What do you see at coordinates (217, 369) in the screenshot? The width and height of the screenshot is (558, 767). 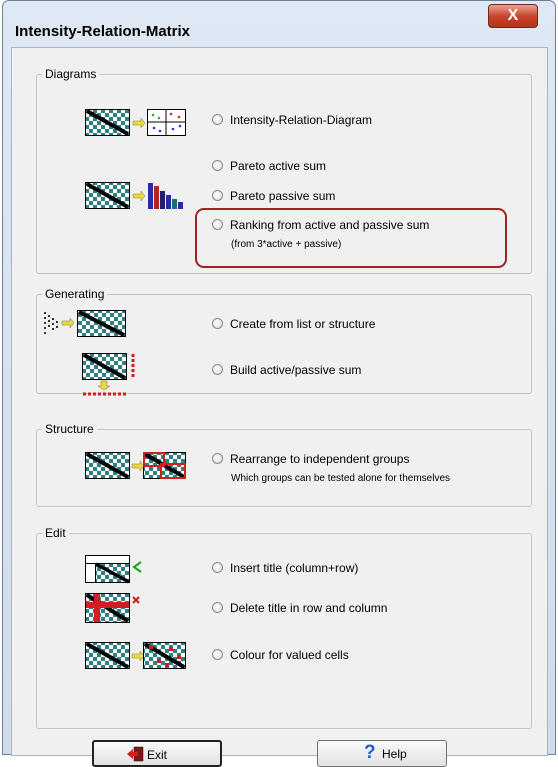 I see `radio-build-active-passive-sum` at bounding box center [217, 369].